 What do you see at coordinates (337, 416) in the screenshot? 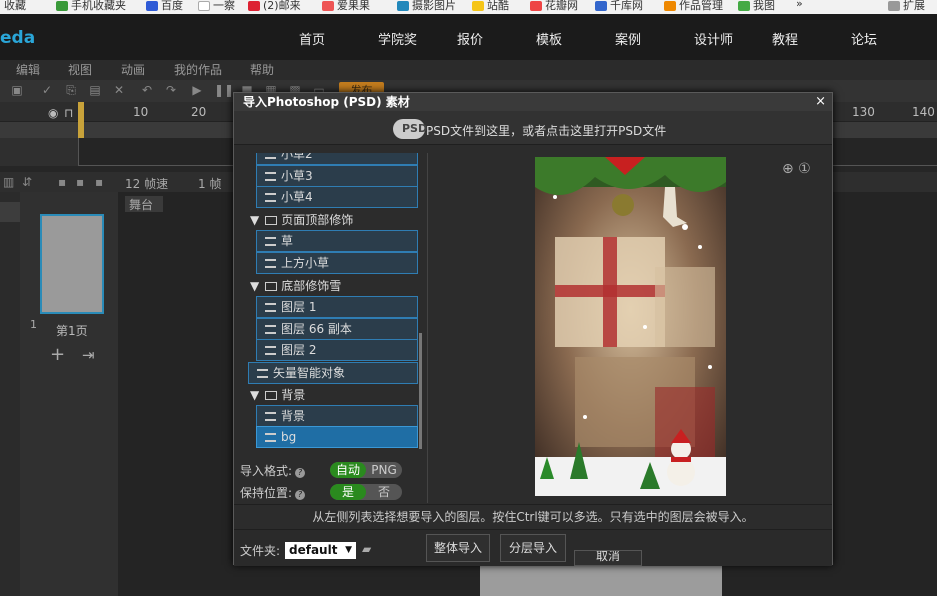
I see `layer-node: 背景` at bounding box center [337, 416].